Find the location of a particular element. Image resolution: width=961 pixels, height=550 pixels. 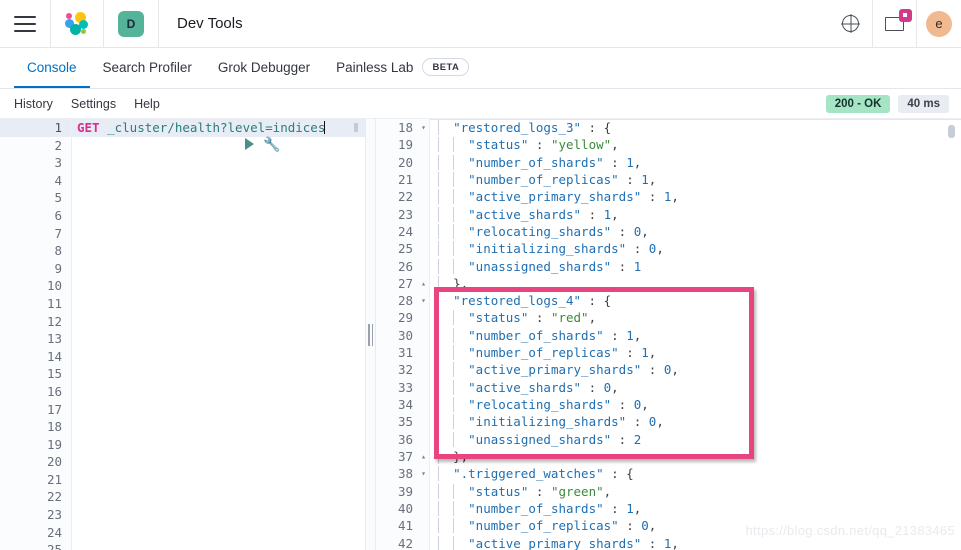

hamburger-menu-button is located at coordinates (25, 23).